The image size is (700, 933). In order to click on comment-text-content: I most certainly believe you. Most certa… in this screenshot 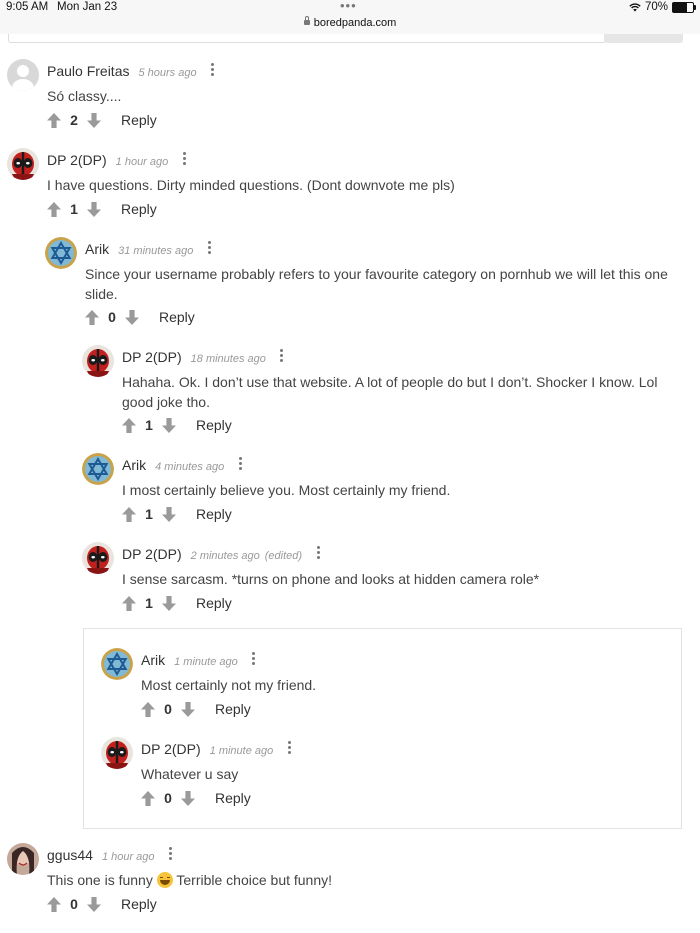, I will do `click(286, 490)`.